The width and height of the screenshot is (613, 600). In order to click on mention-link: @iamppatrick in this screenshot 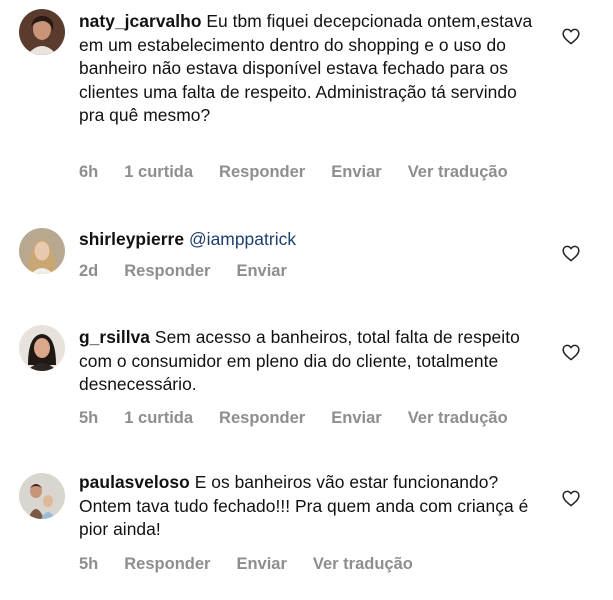, I will do `click(242, 239)`.